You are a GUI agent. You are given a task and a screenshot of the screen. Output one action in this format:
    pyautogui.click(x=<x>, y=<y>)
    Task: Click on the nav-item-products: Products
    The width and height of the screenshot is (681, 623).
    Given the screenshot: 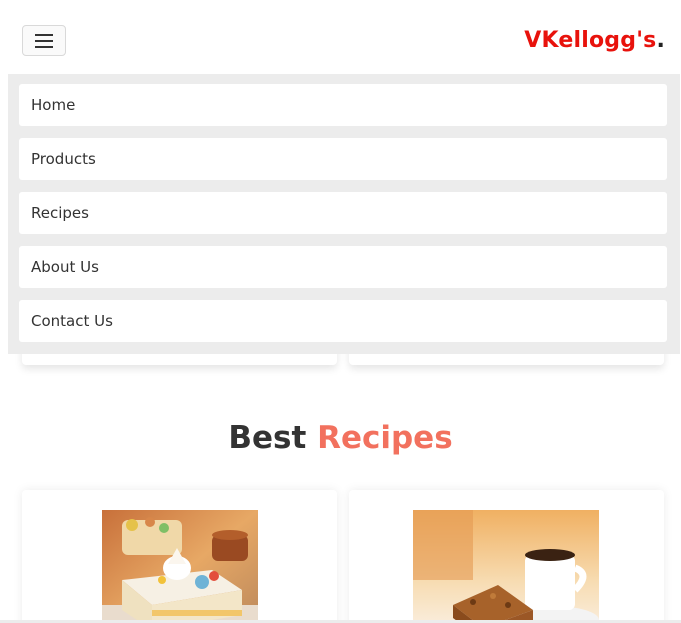 What is the action you would take?
    pyautogui.click(x=343, y=159)
    